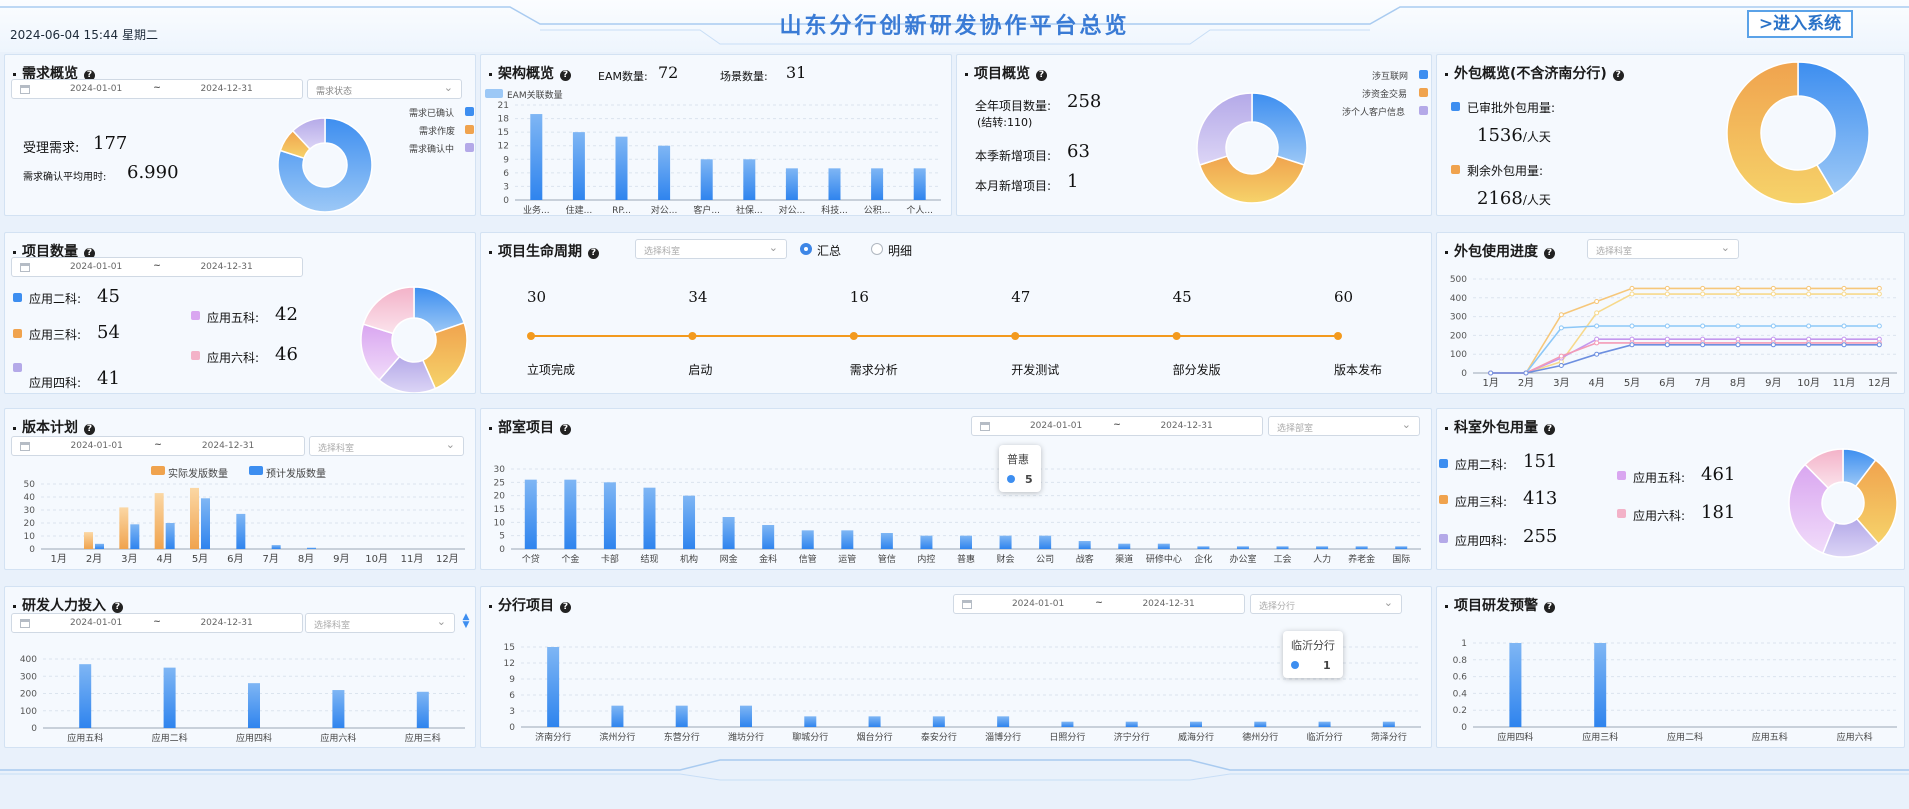  What do you see at coordinates (1011, 479) in the screenshot?
I see `series-dot` at bounding box center [1011, 479].